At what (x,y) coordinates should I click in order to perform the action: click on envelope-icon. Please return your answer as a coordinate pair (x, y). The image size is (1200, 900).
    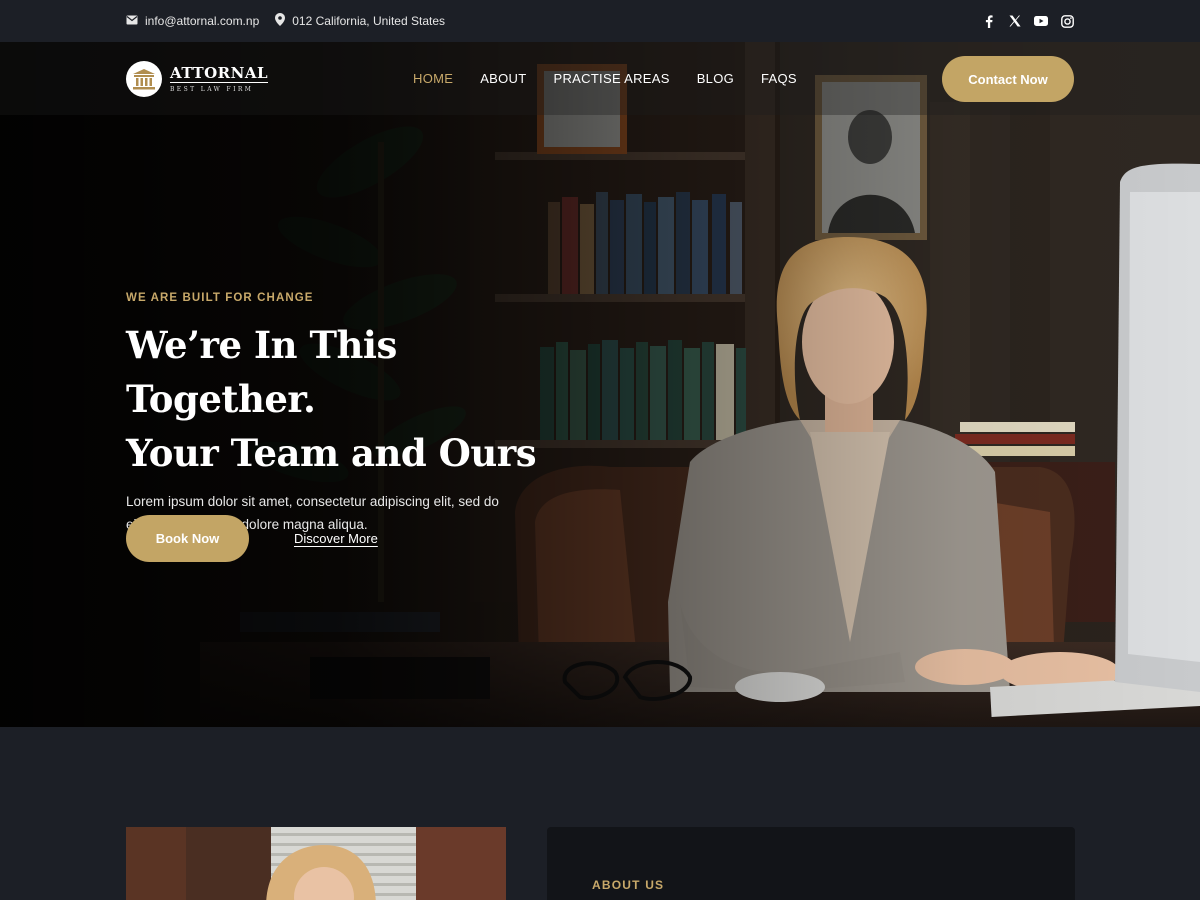
    Looking at the image, I should click on (132, 21).